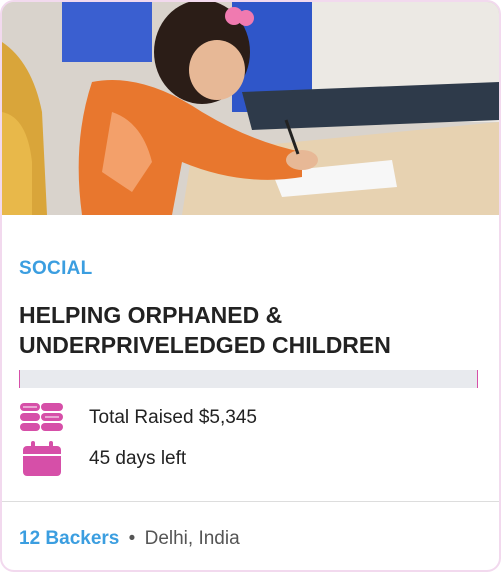  I want to click on total-raised-text: Total Raised $5,345, so click(173, 417).